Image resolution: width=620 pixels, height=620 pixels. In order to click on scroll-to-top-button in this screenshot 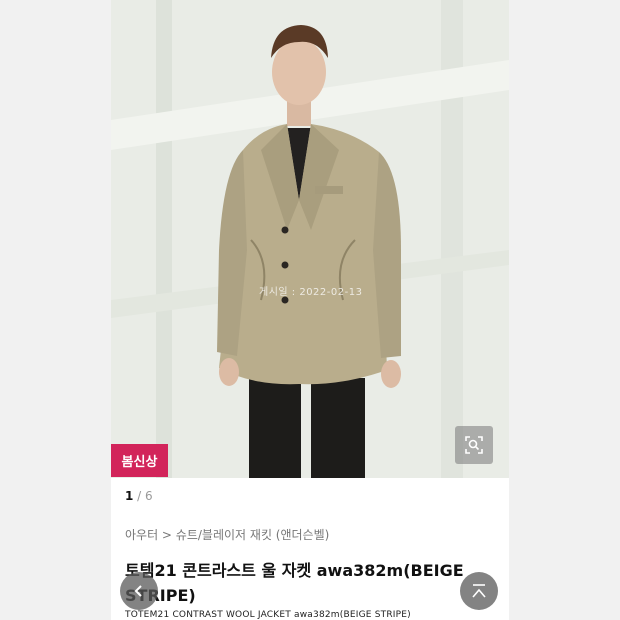, I will do `click(479, 591)`.